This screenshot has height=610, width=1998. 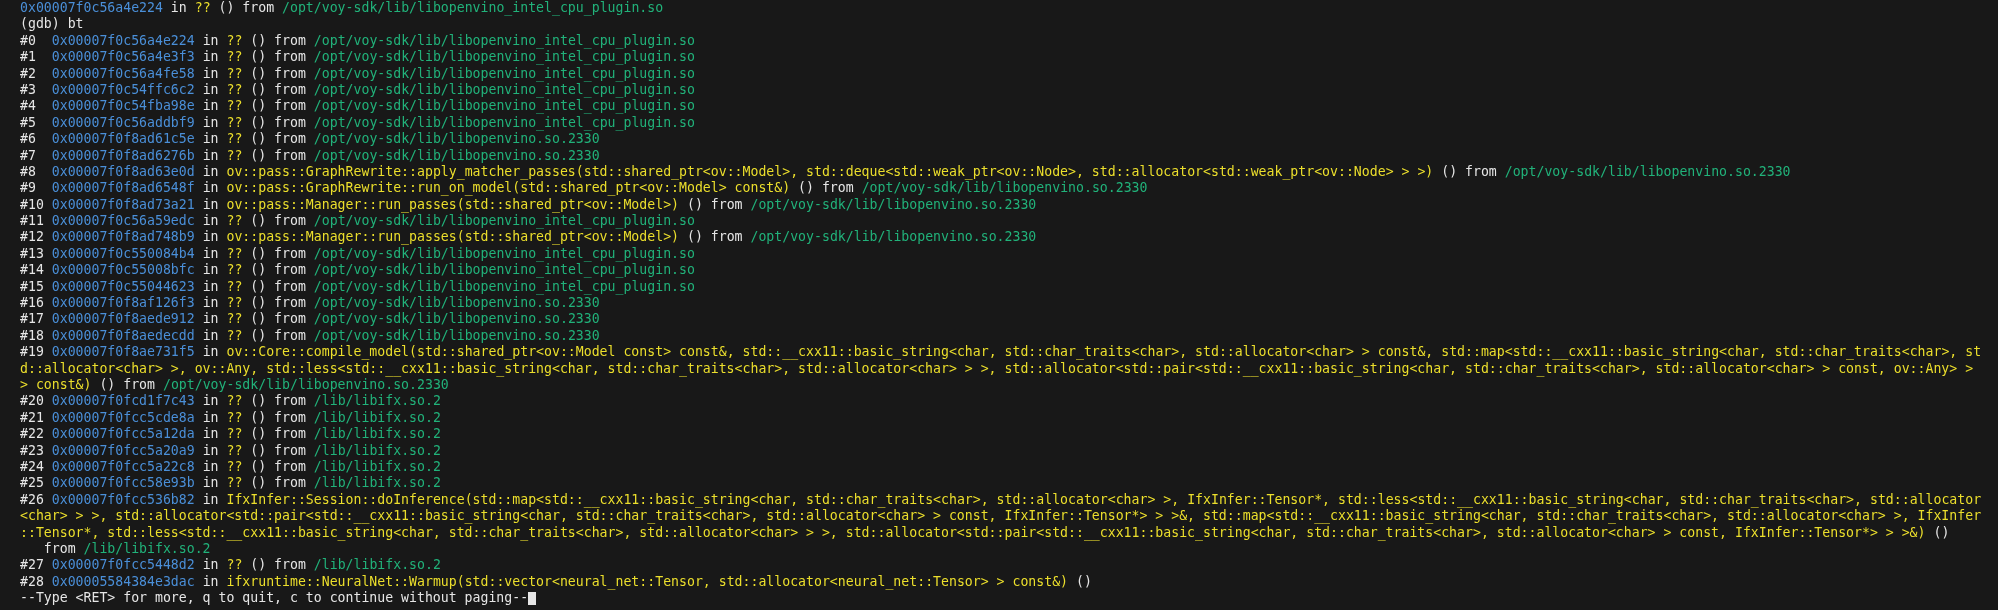 I want to click on function-signature: ifxruntime::NeuralNet::Warmup(std::vector<neural_net::Tensor, std::allocator<neural_net::Tensor> > const&), so click(x=647, y=582).